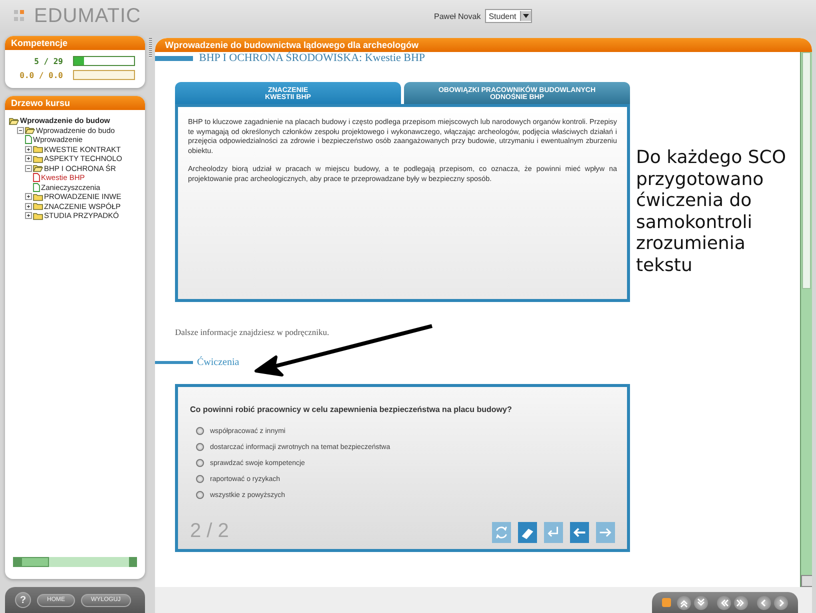 The width and height of the screenshot is (816, 613). I want to click on previous-button, so click(764, 603).